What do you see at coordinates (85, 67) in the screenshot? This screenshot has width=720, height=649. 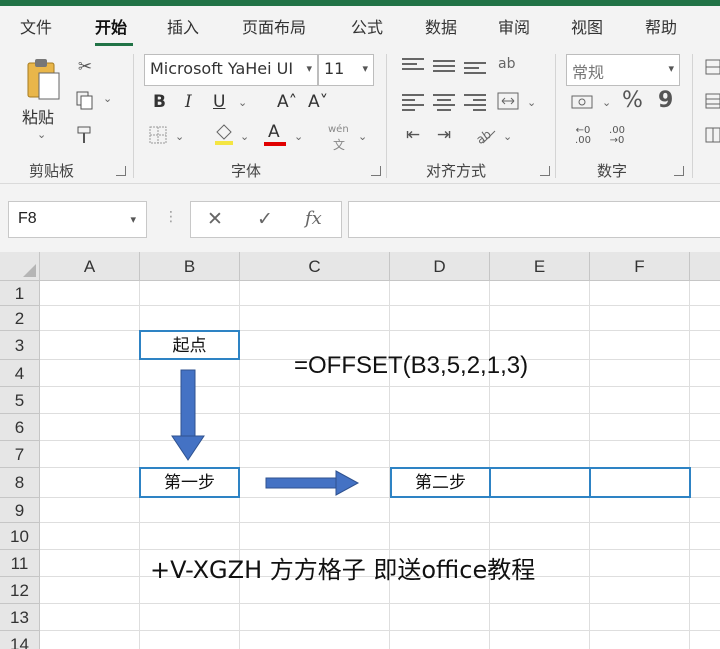 I see `cut-icon: ✂` at bounding box center [85, 67].